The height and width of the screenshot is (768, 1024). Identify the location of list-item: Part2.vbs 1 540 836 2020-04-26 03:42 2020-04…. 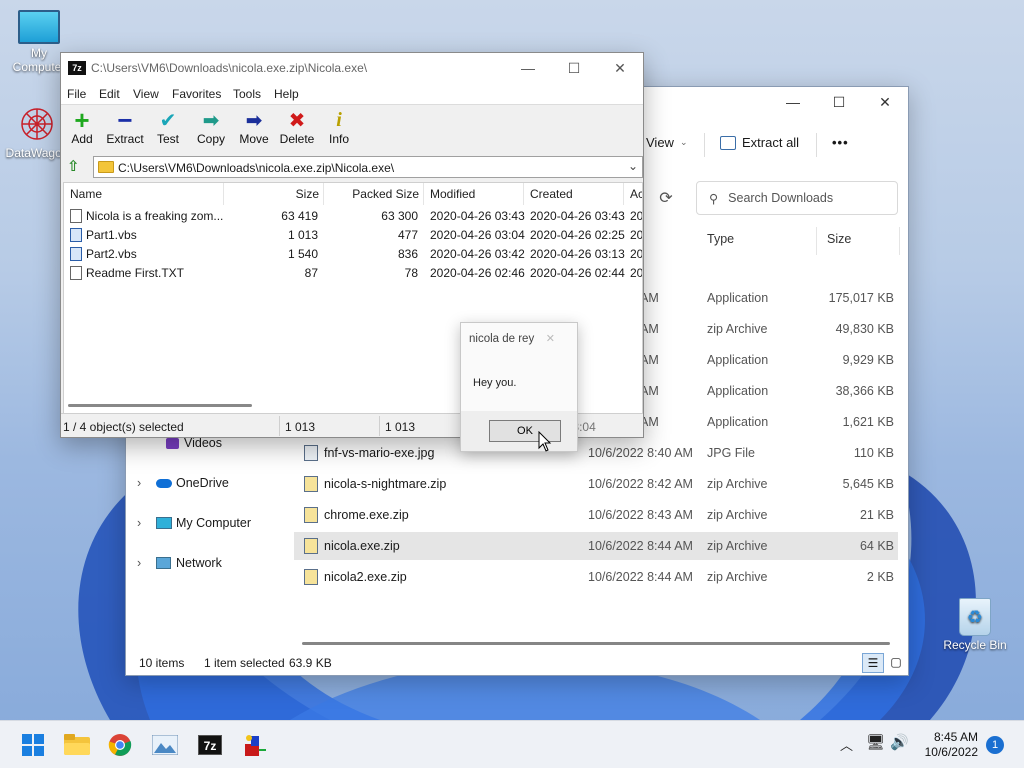
(353, 254).